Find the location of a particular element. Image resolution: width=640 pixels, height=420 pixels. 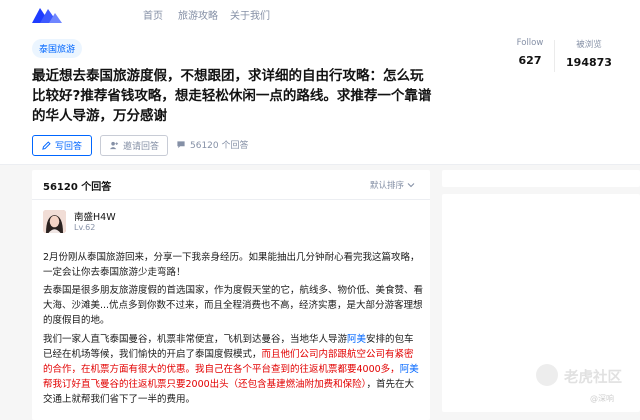

answer-count-button: 56120 个回答 is located at coordinates (212, 144).